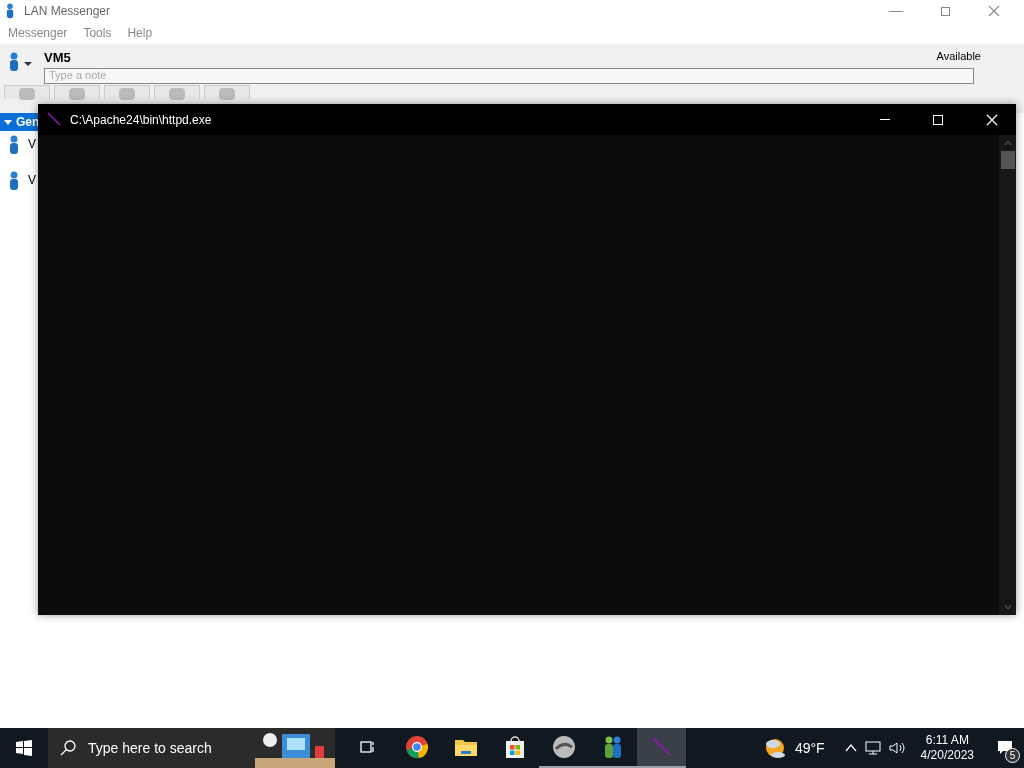 Image resolution: width=1024 pixels, height=768 pixels. Describe the element at coordinates (896, 748) in the screenshot. I see `volume-icon` at that location.